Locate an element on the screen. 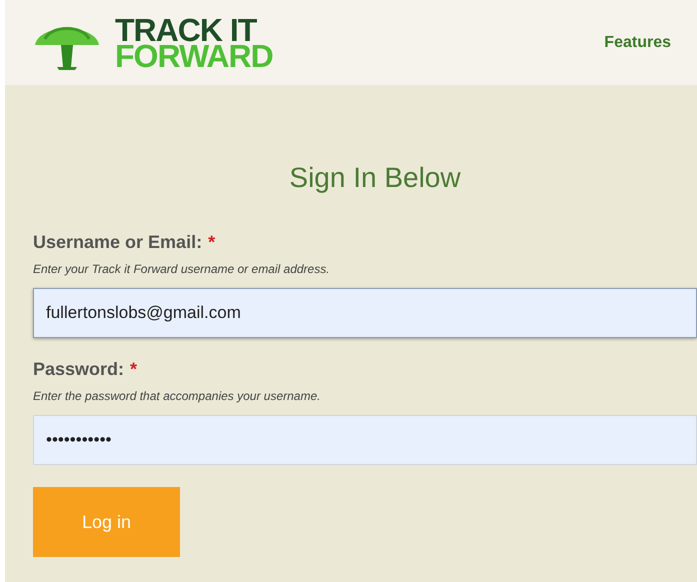 The image size is (697, 582). field-label: Username or Email: is located at coordinates (117, 242).